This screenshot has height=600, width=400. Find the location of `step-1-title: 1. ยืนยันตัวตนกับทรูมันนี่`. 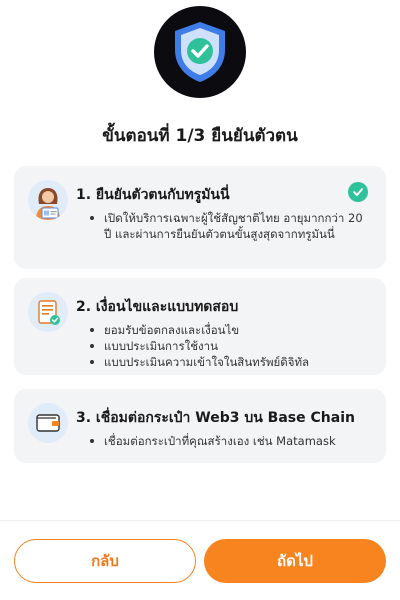

step-1-title: 1. ยืนยันตัวตนกับทรูมันนี่ is located at coordinates (153, 195).